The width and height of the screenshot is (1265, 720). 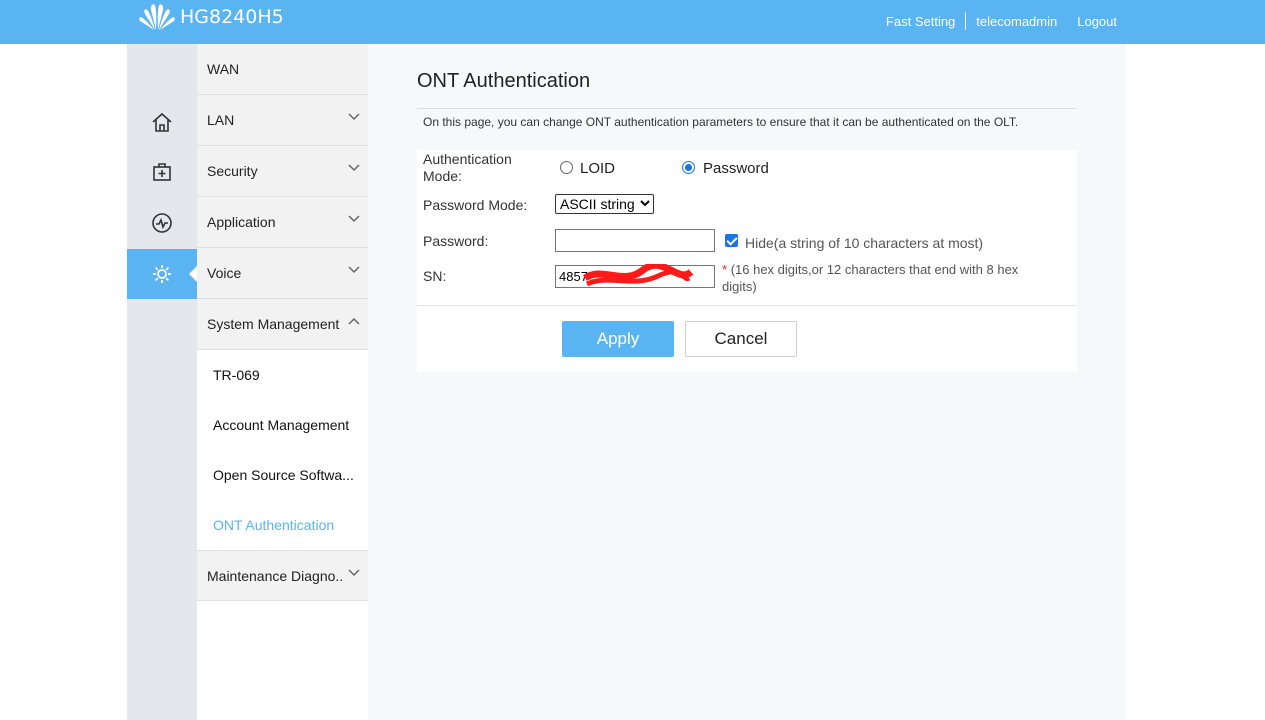 What do you see at coordinates (435, 276) in the screenshot?
I see `sn-label: SN:` at bounding box center [435, 276].